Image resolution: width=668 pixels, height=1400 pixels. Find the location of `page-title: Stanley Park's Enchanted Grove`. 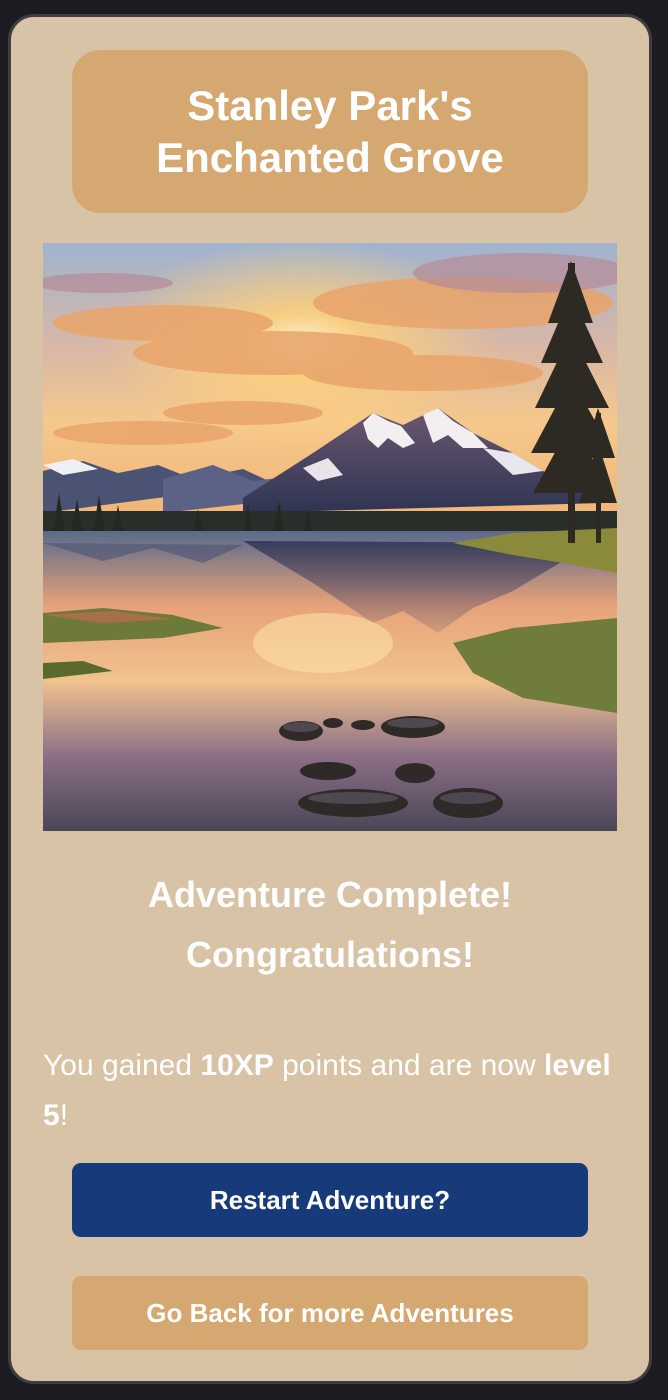

page-title: Stanley Park's Enchanted Grove is located at coordinates (330, 132).